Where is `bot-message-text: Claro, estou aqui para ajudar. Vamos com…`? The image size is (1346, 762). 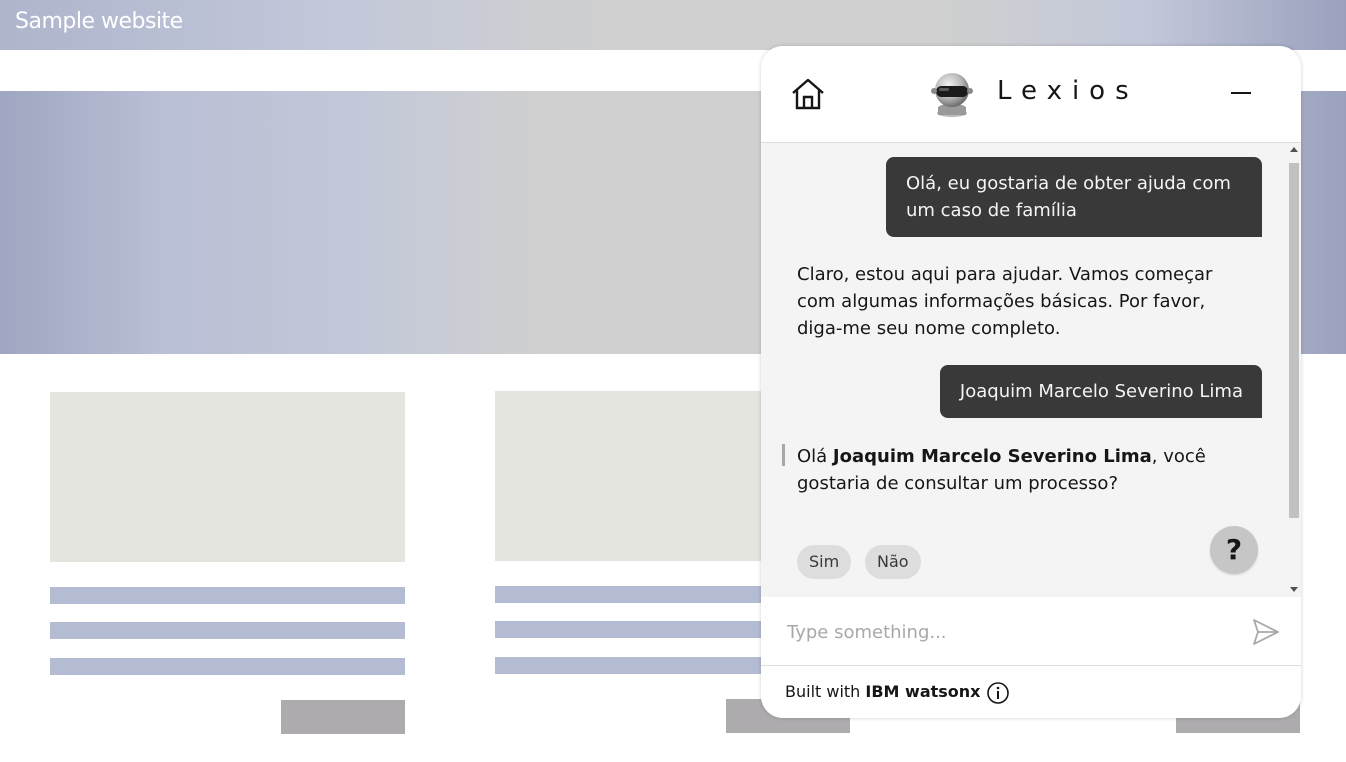
bot-message-text: Claro, estou aqui para ajudar. Vamos com… is located at coordinates (1005, 301).